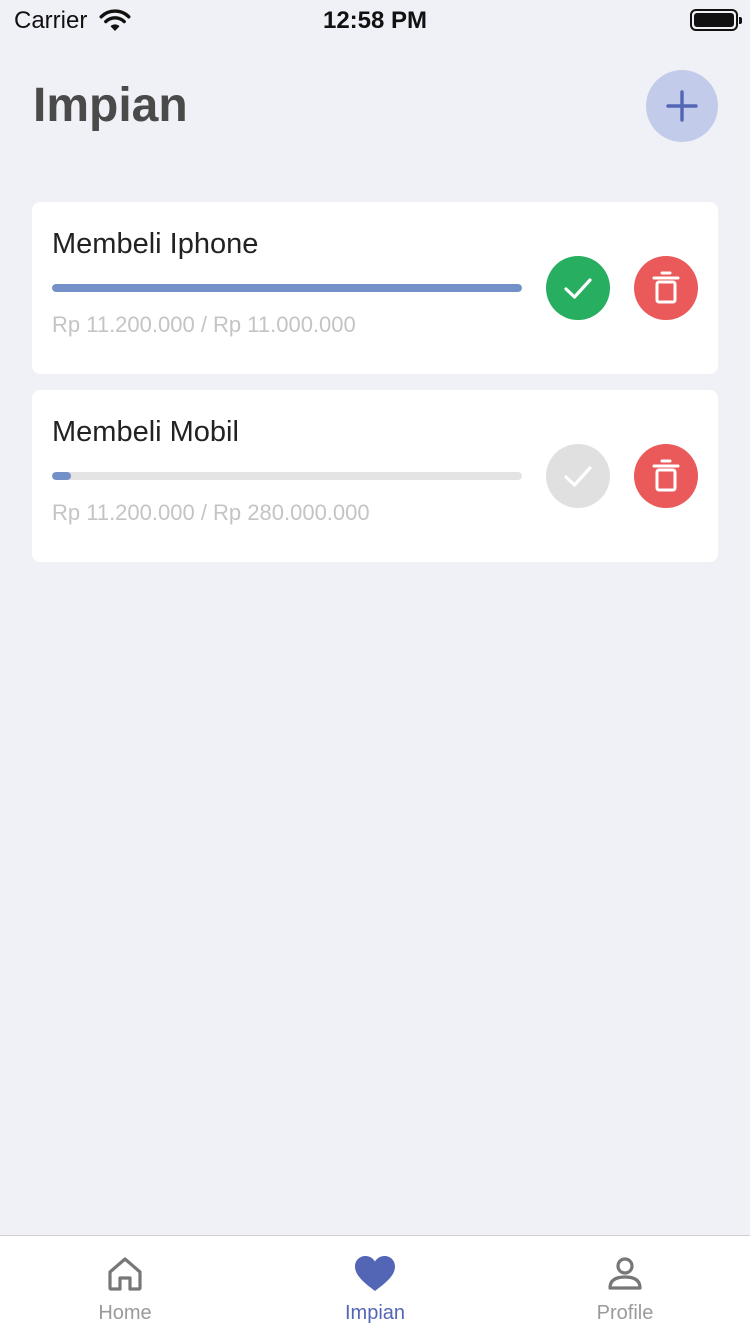  Describe the element at coordinates (125, 1274) in the screenshot. I see `home-icon` at that location.